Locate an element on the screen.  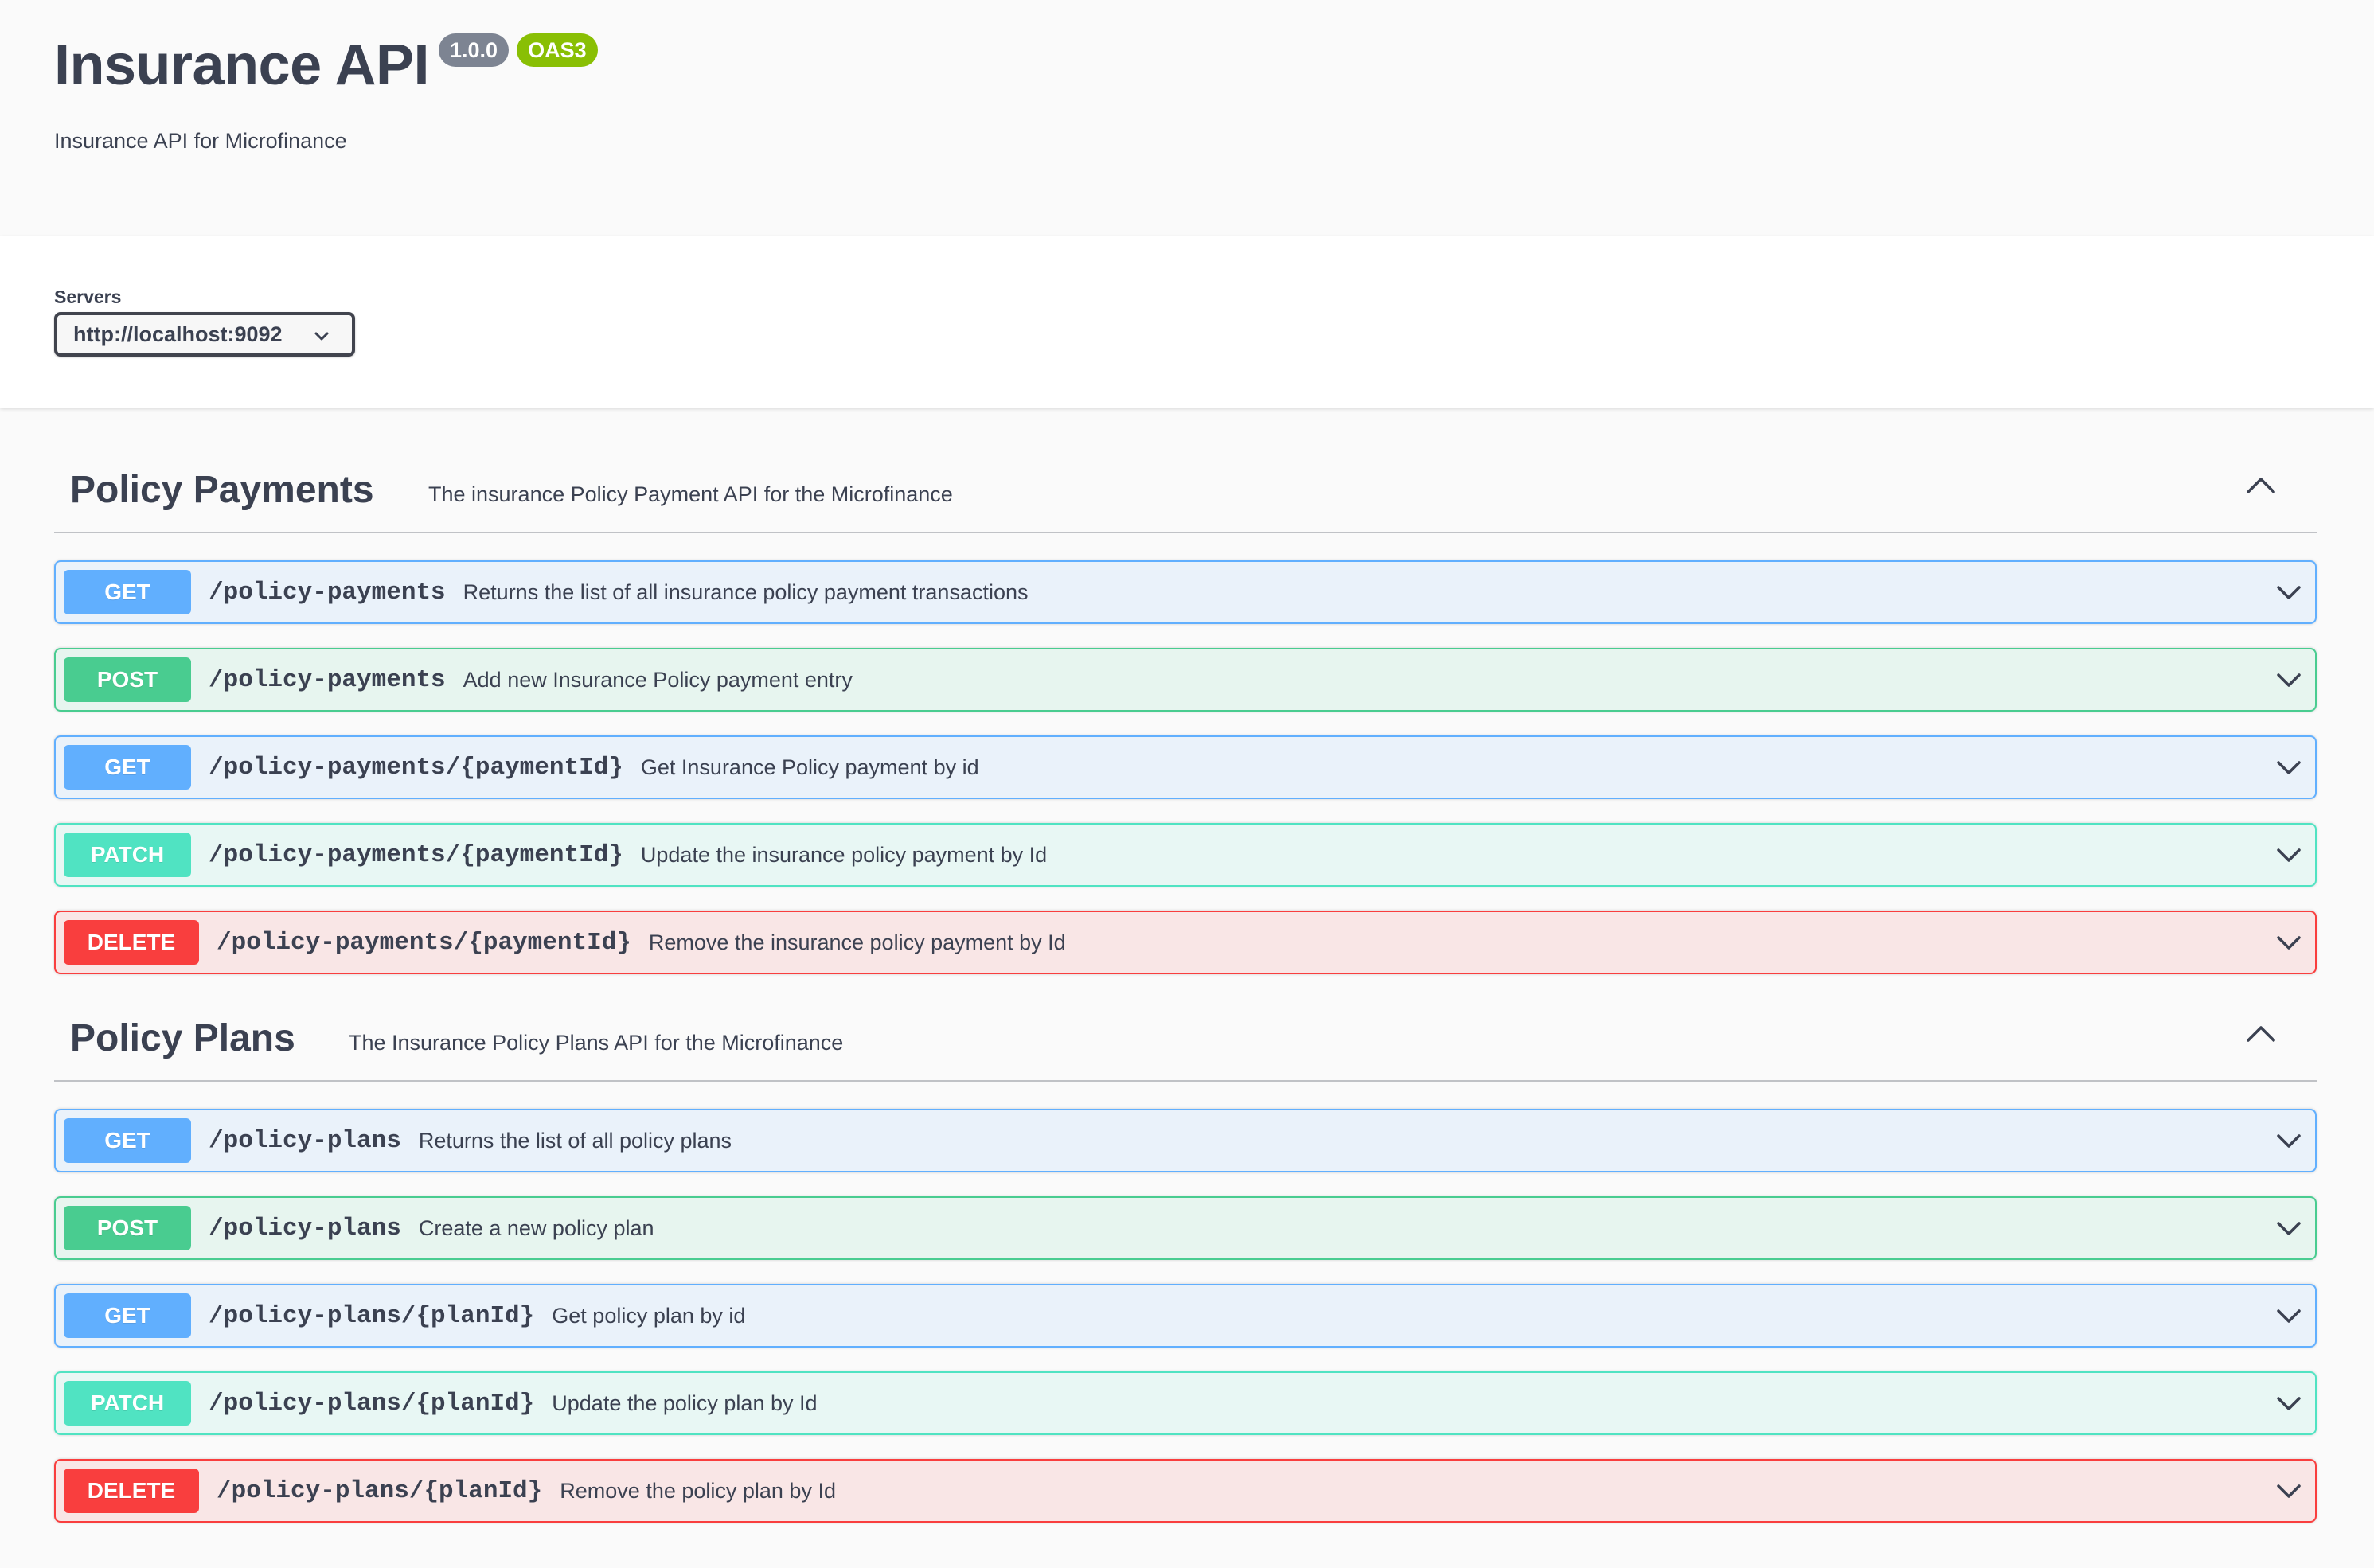
api-title: Insurance API is located at coordinates (242, 65).